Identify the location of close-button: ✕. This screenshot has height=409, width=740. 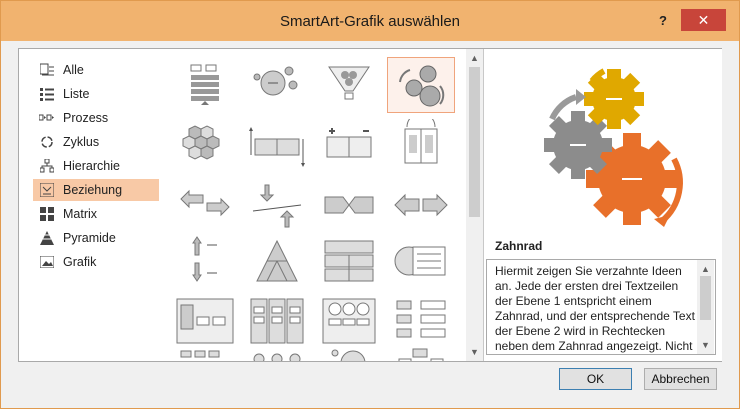
(703, 20).